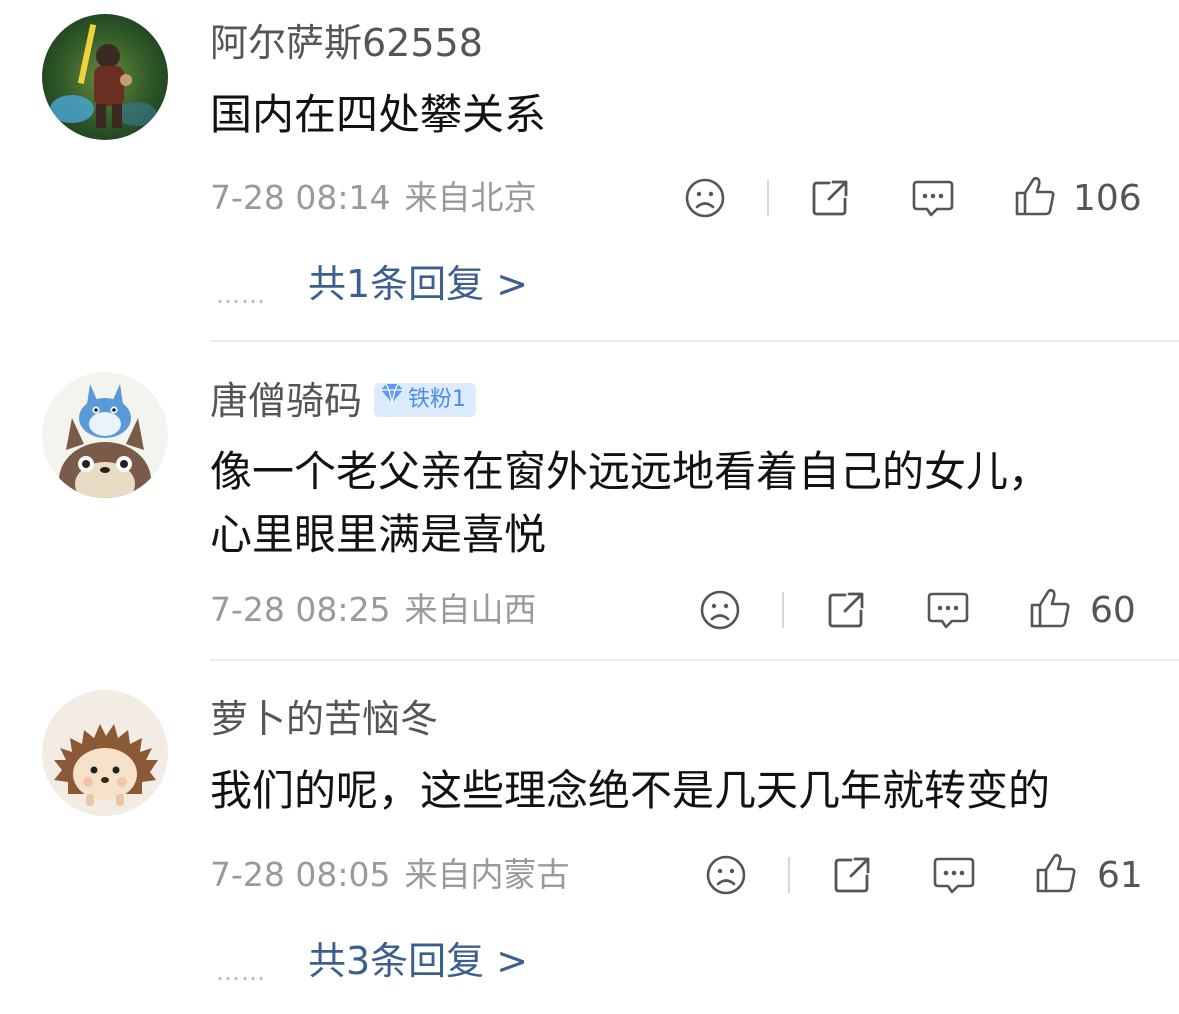 The height and width of the screenshot is (1014, 1179). I want to click on like-count: 106, so click(1107, 198).